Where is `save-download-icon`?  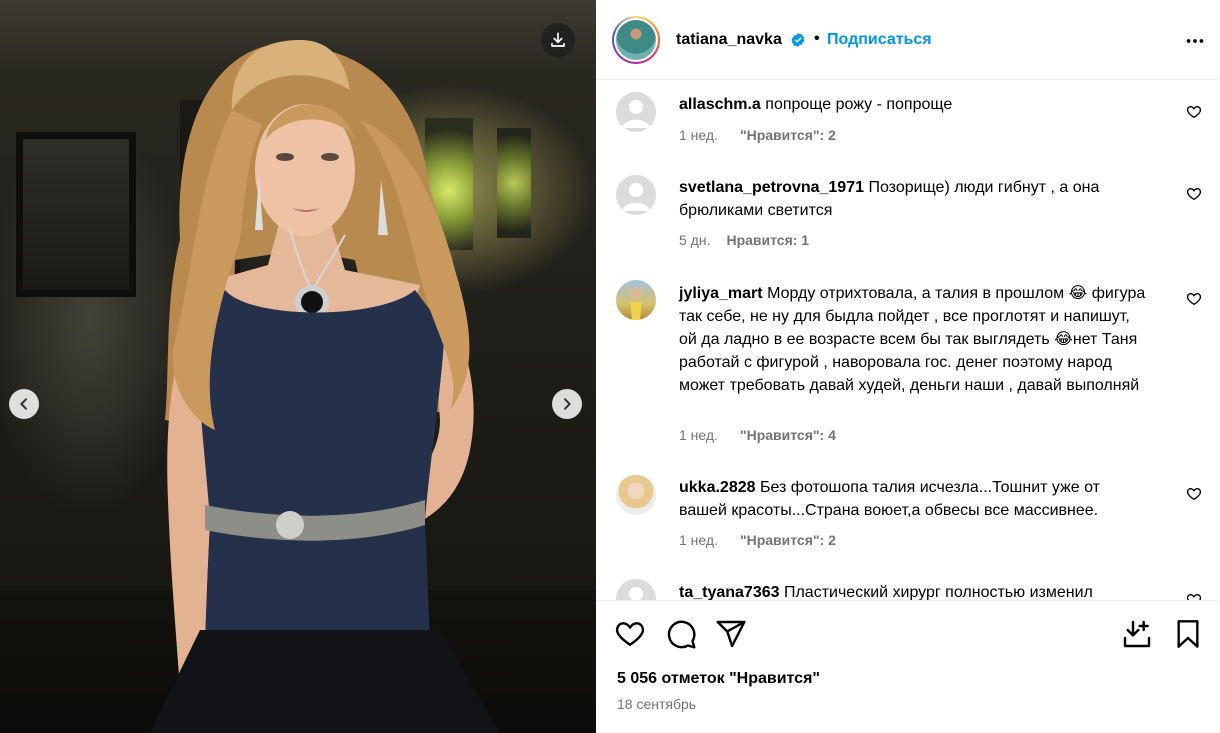 save-download-icon is located at coordinates (1137, 634).